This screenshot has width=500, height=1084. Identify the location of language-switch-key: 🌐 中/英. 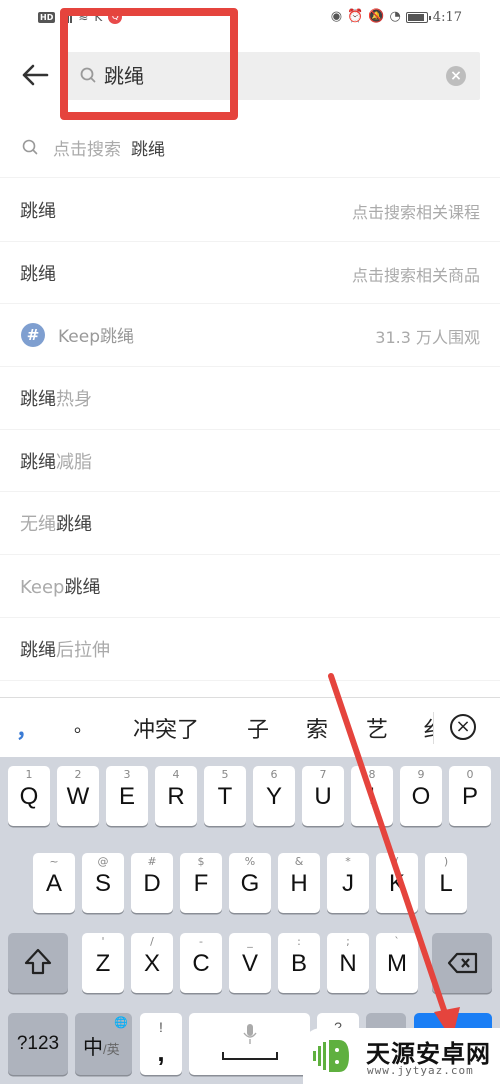
(103, 1044).